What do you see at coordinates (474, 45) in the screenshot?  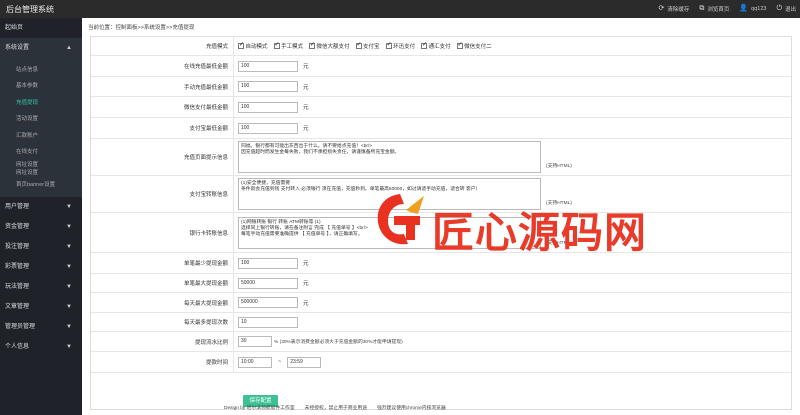 I see `mode-wechat2-checkbox: 微信支付二` at bounding box center [474, 45].